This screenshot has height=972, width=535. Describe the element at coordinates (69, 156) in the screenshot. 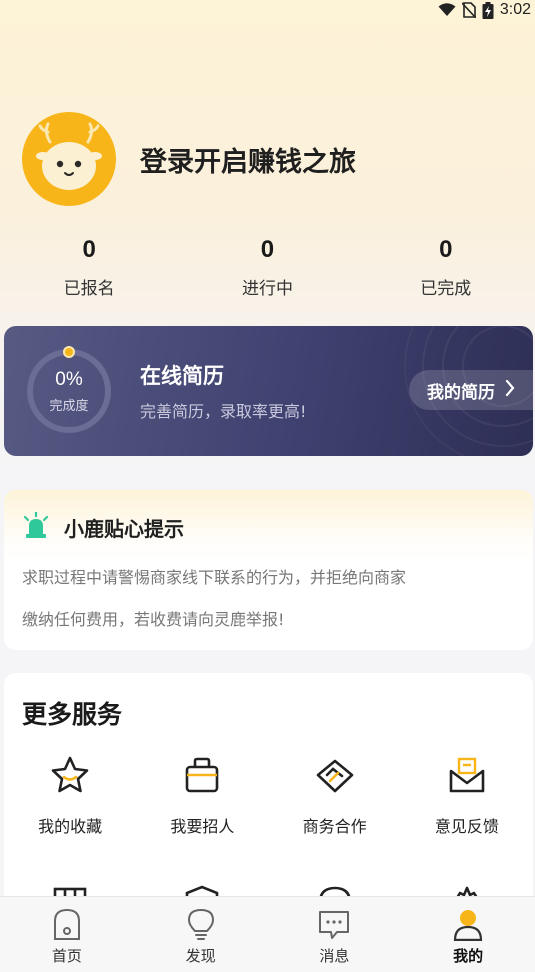

I see `deer-mascot-icon` at that location.